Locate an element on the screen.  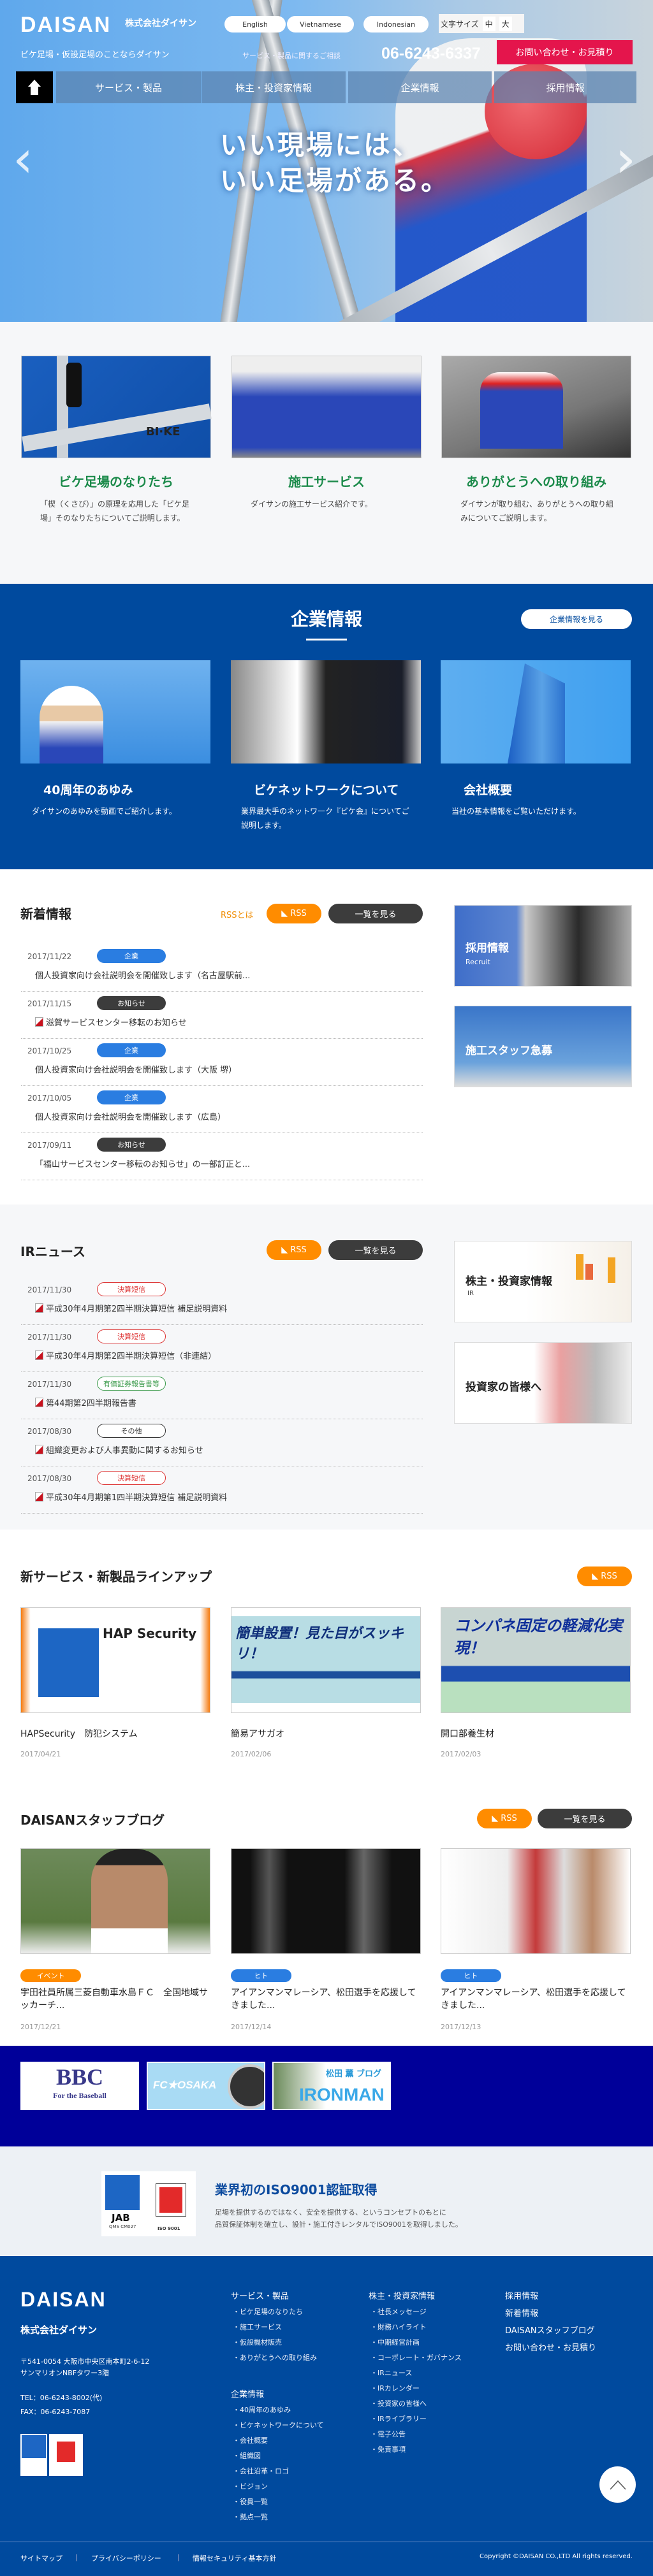
footer-logo: DAISAN is located at coordinates (63, 2300).